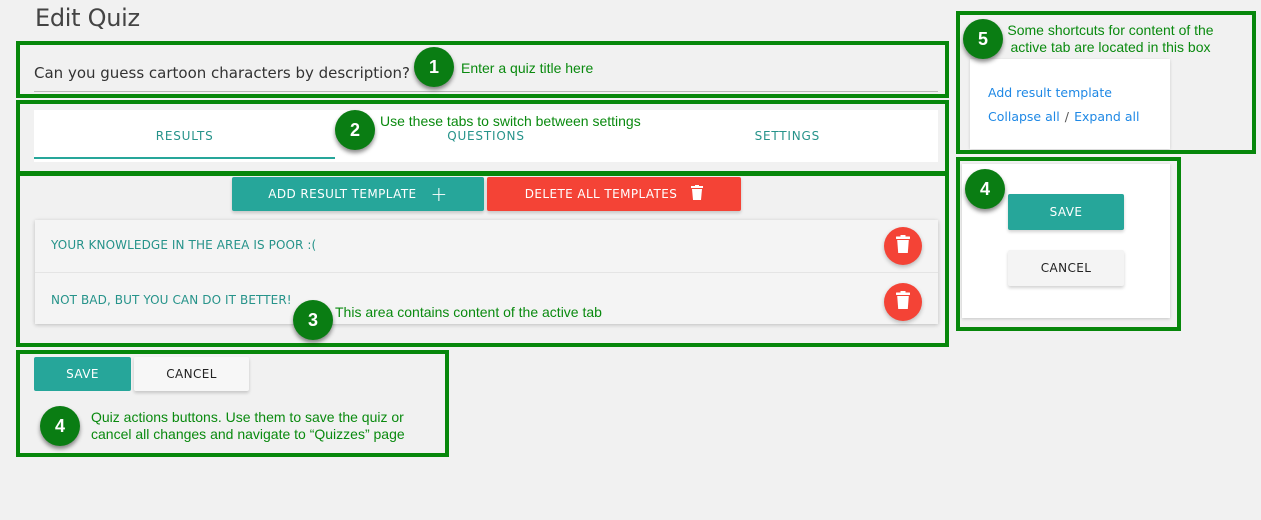 This screenshot has height=520, width=1261. Describe the element at coordinates (527, 68) in the screenshot. I see `annotation-note-1: Enter a quiz title here` at that location.